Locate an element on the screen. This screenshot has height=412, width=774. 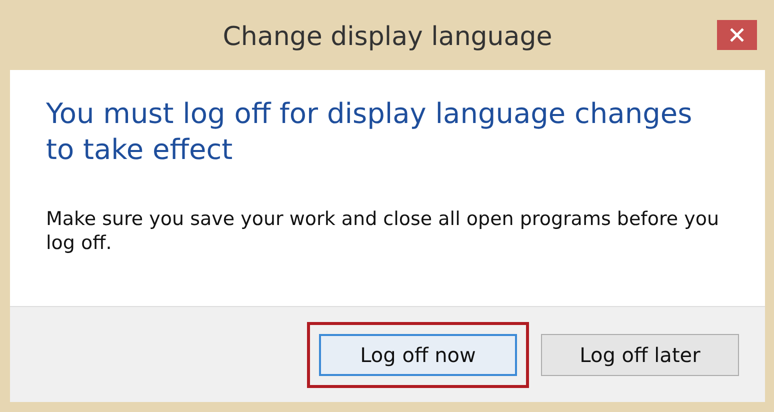
dialog-message: Make sure you save your work and close all open programs before you log off. is located at coordinates (383, 231).